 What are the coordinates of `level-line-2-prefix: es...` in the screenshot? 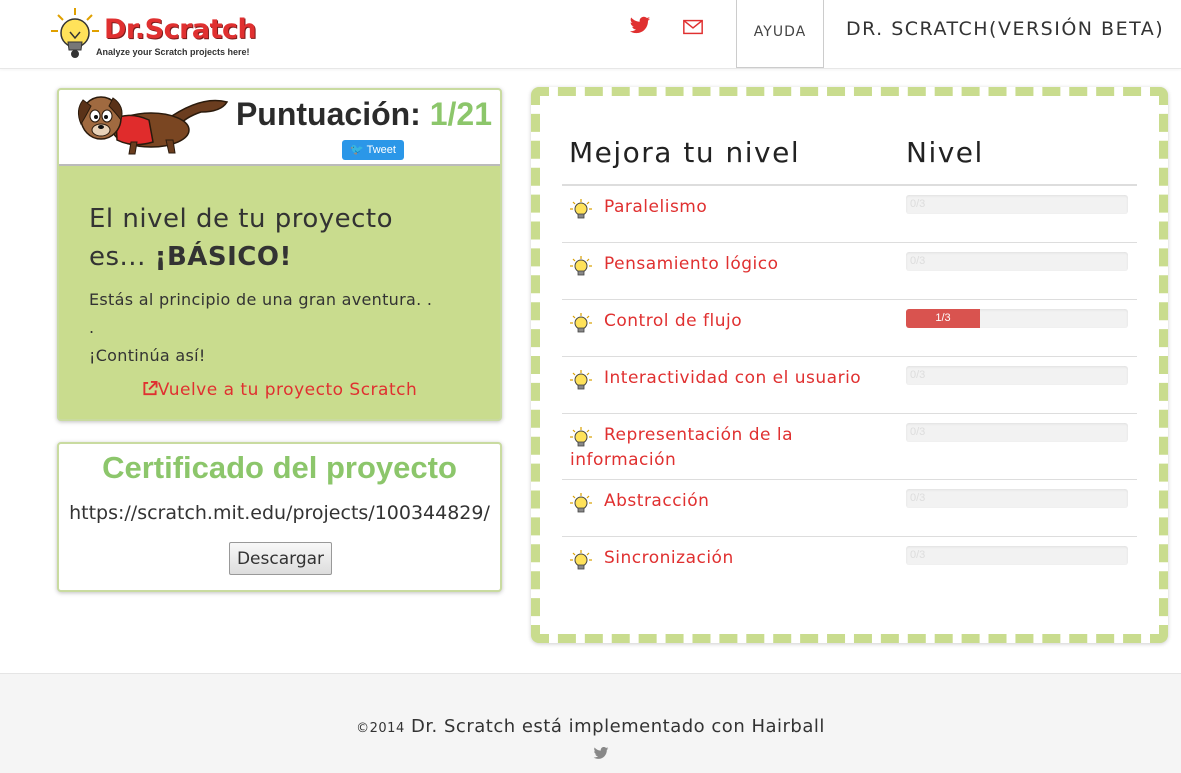 It's located at (122, 257).